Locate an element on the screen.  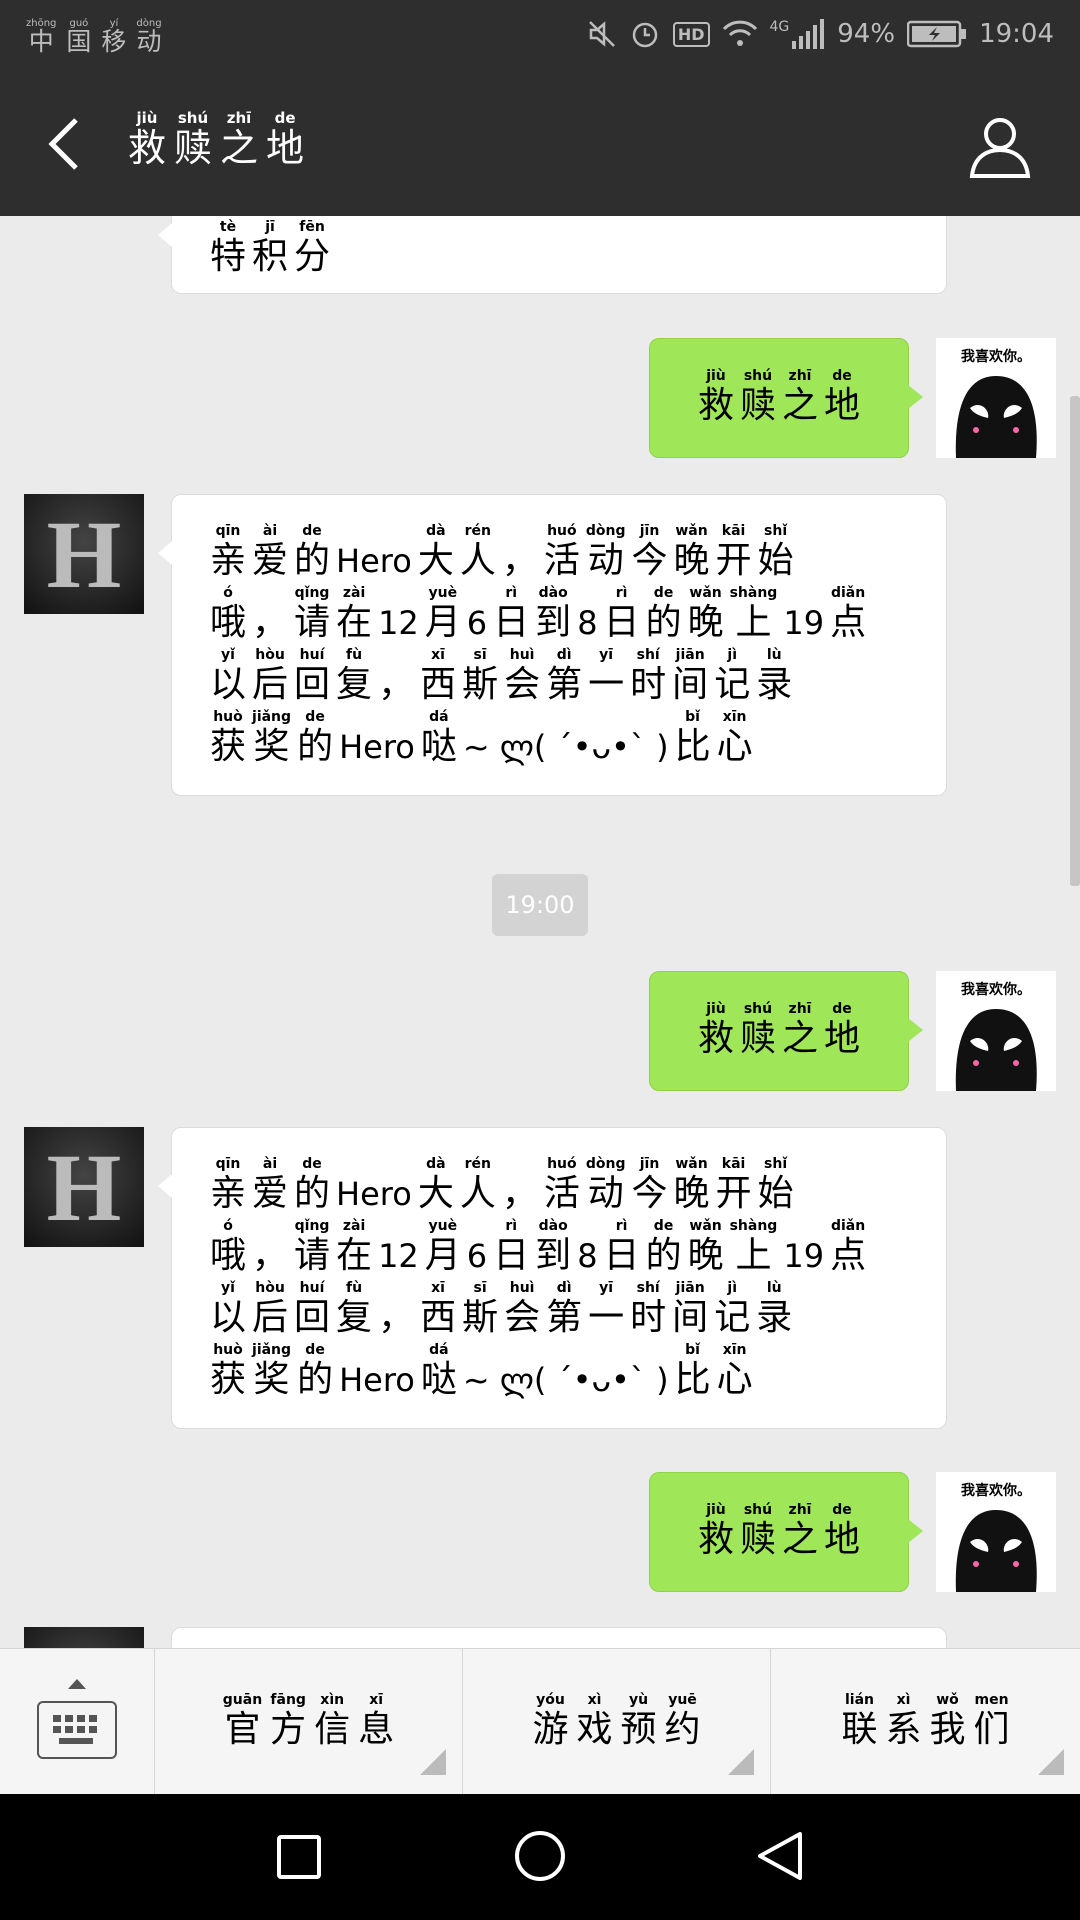
ruby-character: dì 第 is located at coordinates (564, 1310).